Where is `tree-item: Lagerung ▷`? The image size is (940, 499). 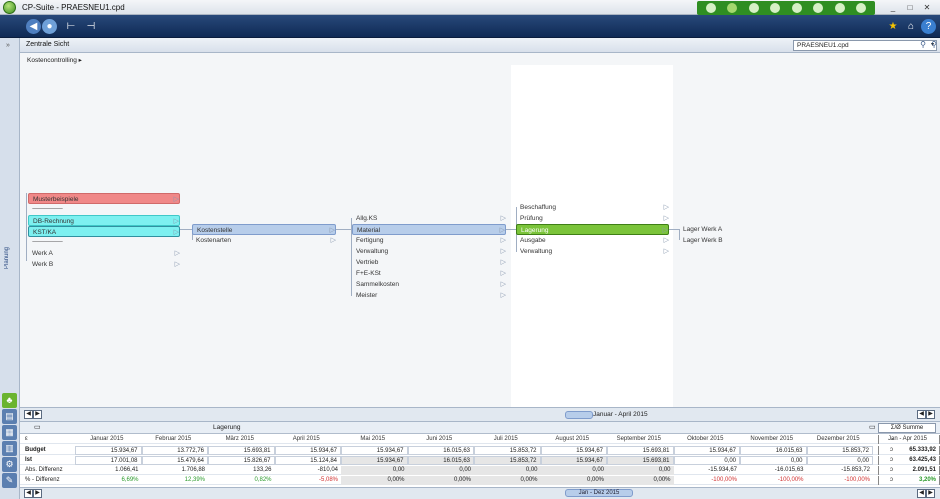
tree-item: Lagerung ▷ is located at coordinates (592, 229).